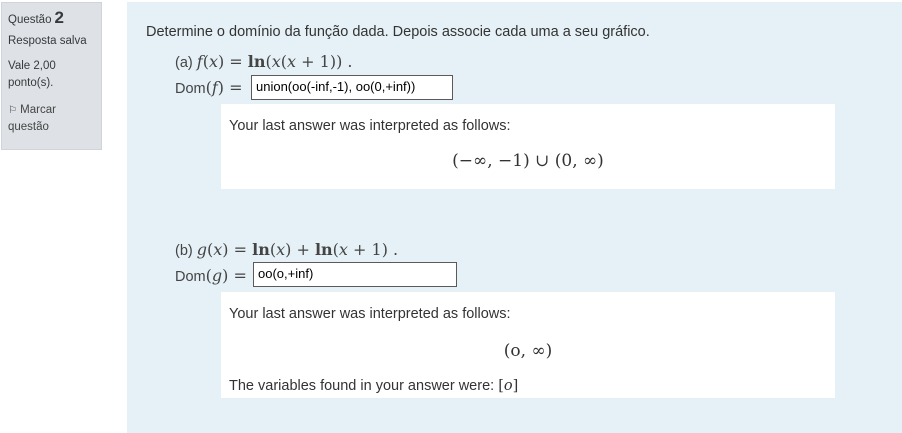 This screenshot has width=902, height=433. I want to click on part-b-interpretation: (o, ∞), so click(528, 351).